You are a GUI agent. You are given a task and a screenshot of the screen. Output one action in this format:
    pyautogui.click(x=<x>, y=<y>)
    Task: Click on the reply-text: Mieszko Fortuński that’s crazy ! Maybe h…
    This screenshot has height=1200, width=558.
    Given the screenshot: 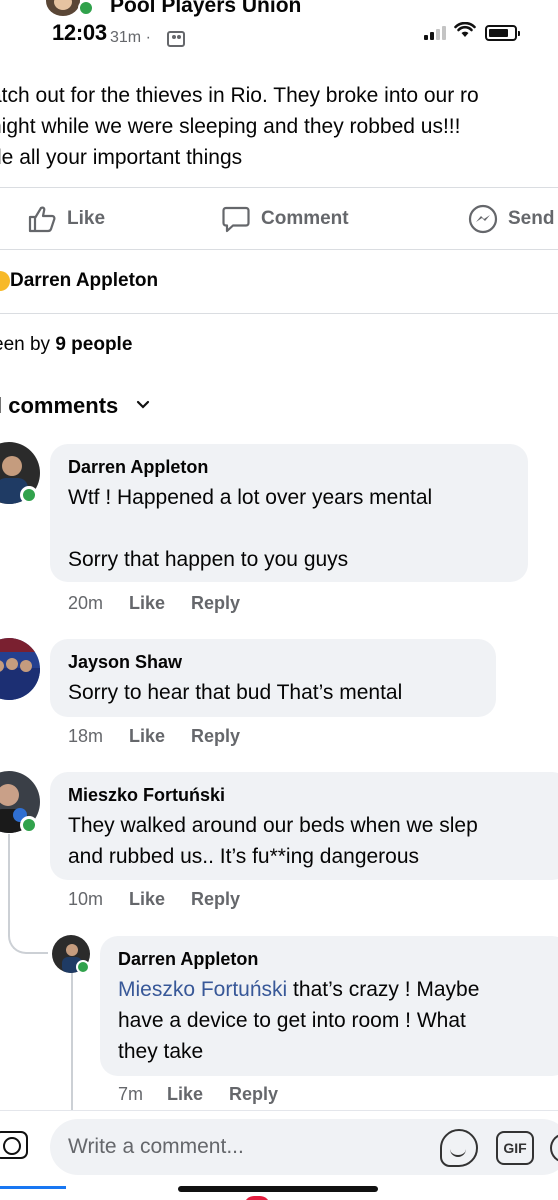 What is the action you would take?
    pyautogui.click(x=335, y=1020)
    